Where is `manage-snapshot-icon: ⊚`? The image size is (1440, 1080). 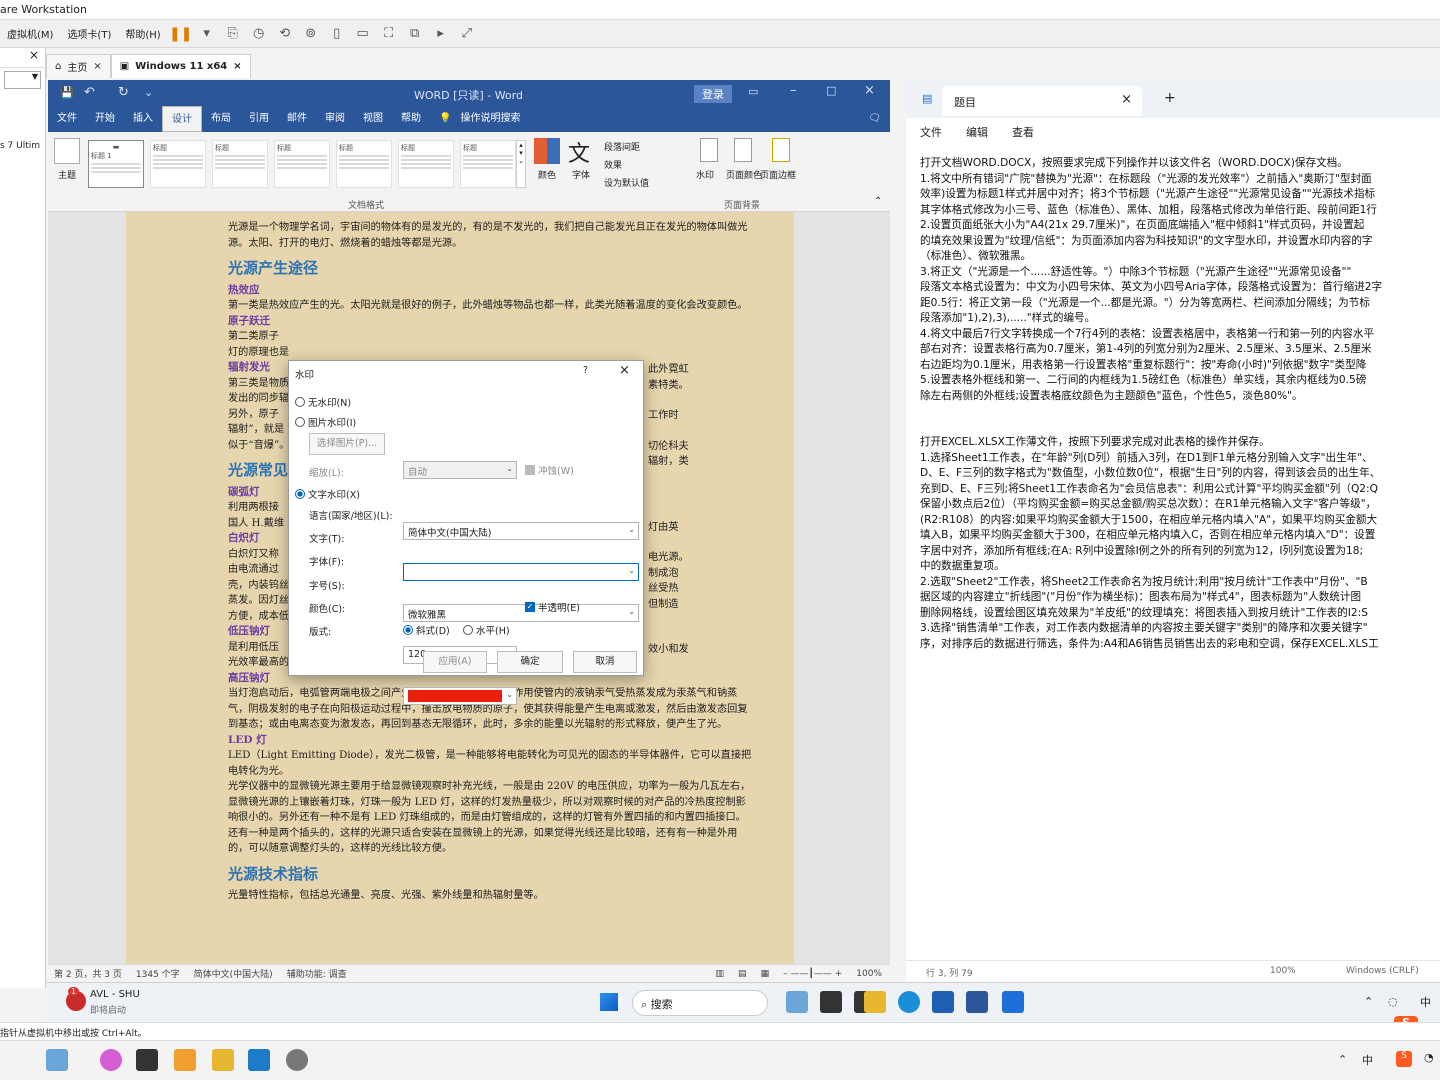
manage-snapshot-icon: ⊚ is located at coordinates (311, 34).